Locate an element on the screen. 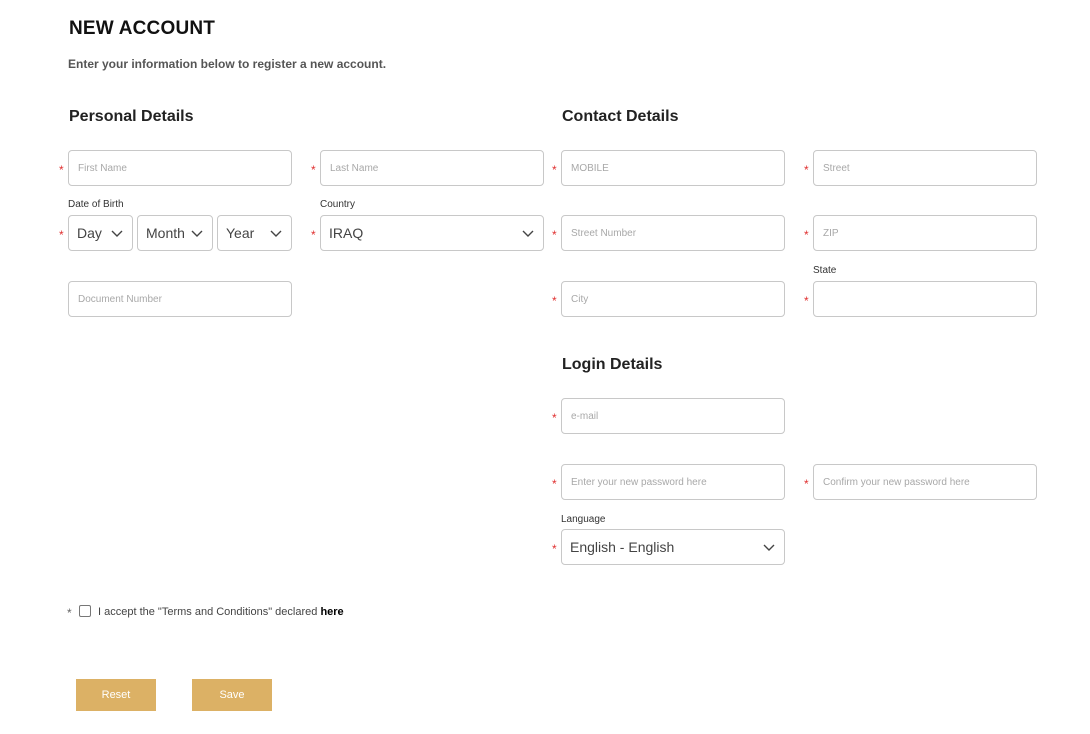 The image size is (1090, 734). city-field is located at coordinates (673, 299).